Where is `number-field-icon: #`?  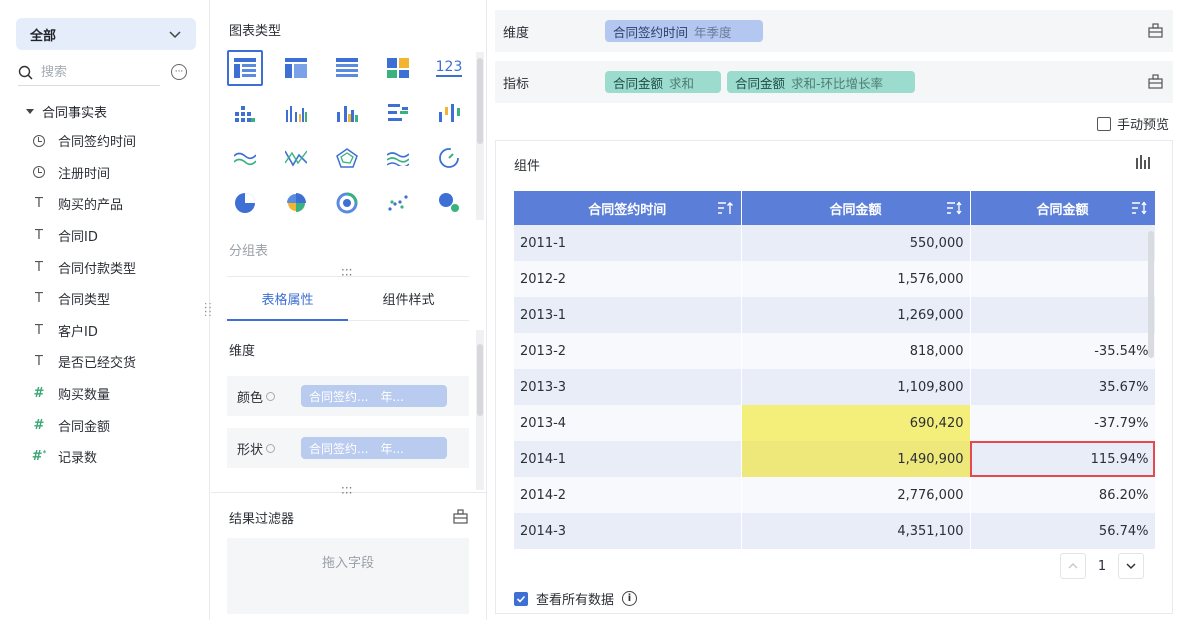 number-field-icon: # is located at coordinates (39, 394).